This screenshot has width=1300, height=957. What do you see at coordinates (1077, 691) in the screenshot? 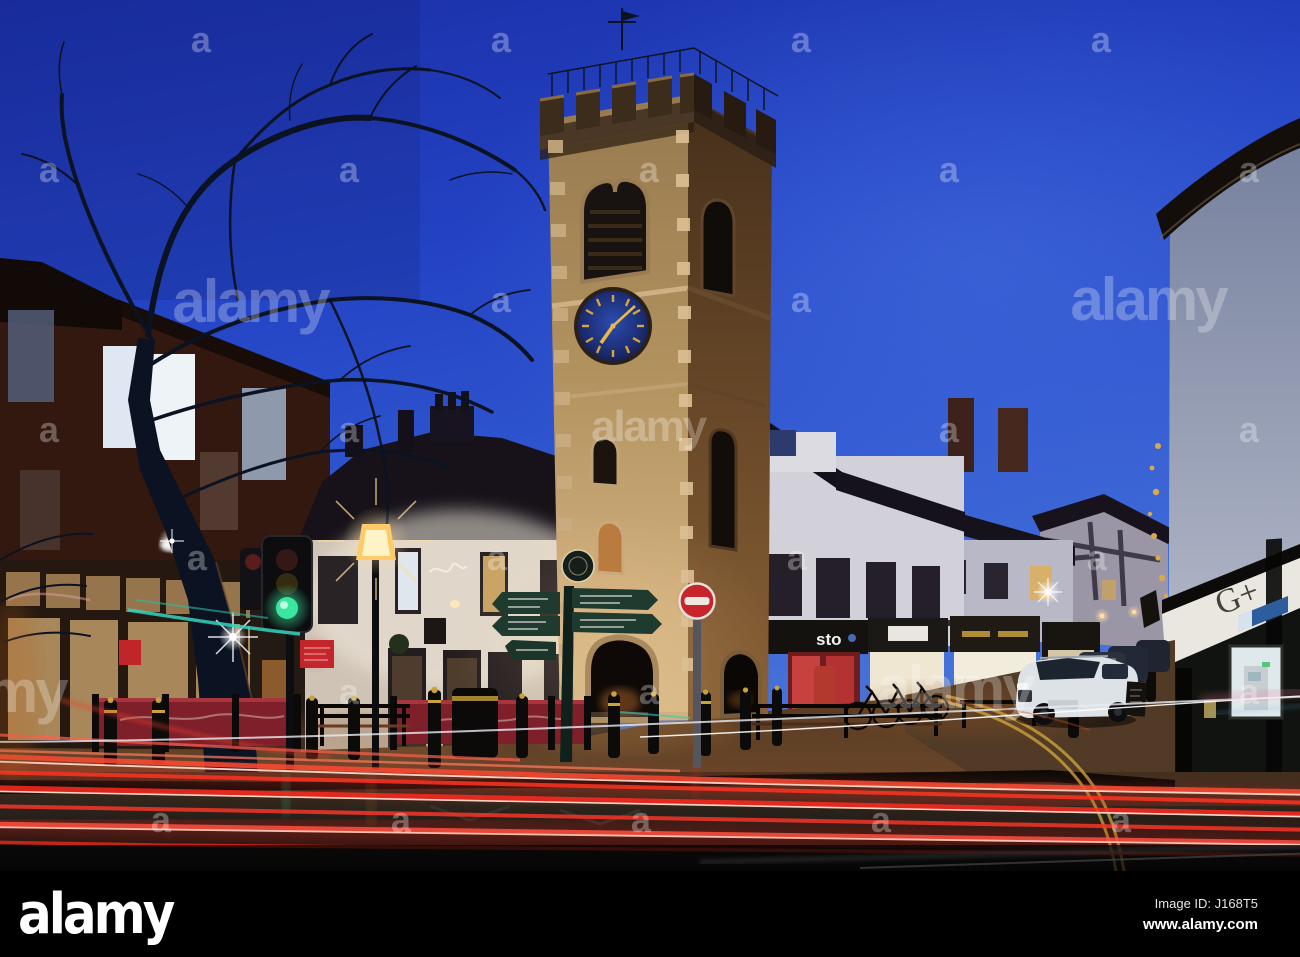
I see `white-car` at bounding box center [1077, 691].